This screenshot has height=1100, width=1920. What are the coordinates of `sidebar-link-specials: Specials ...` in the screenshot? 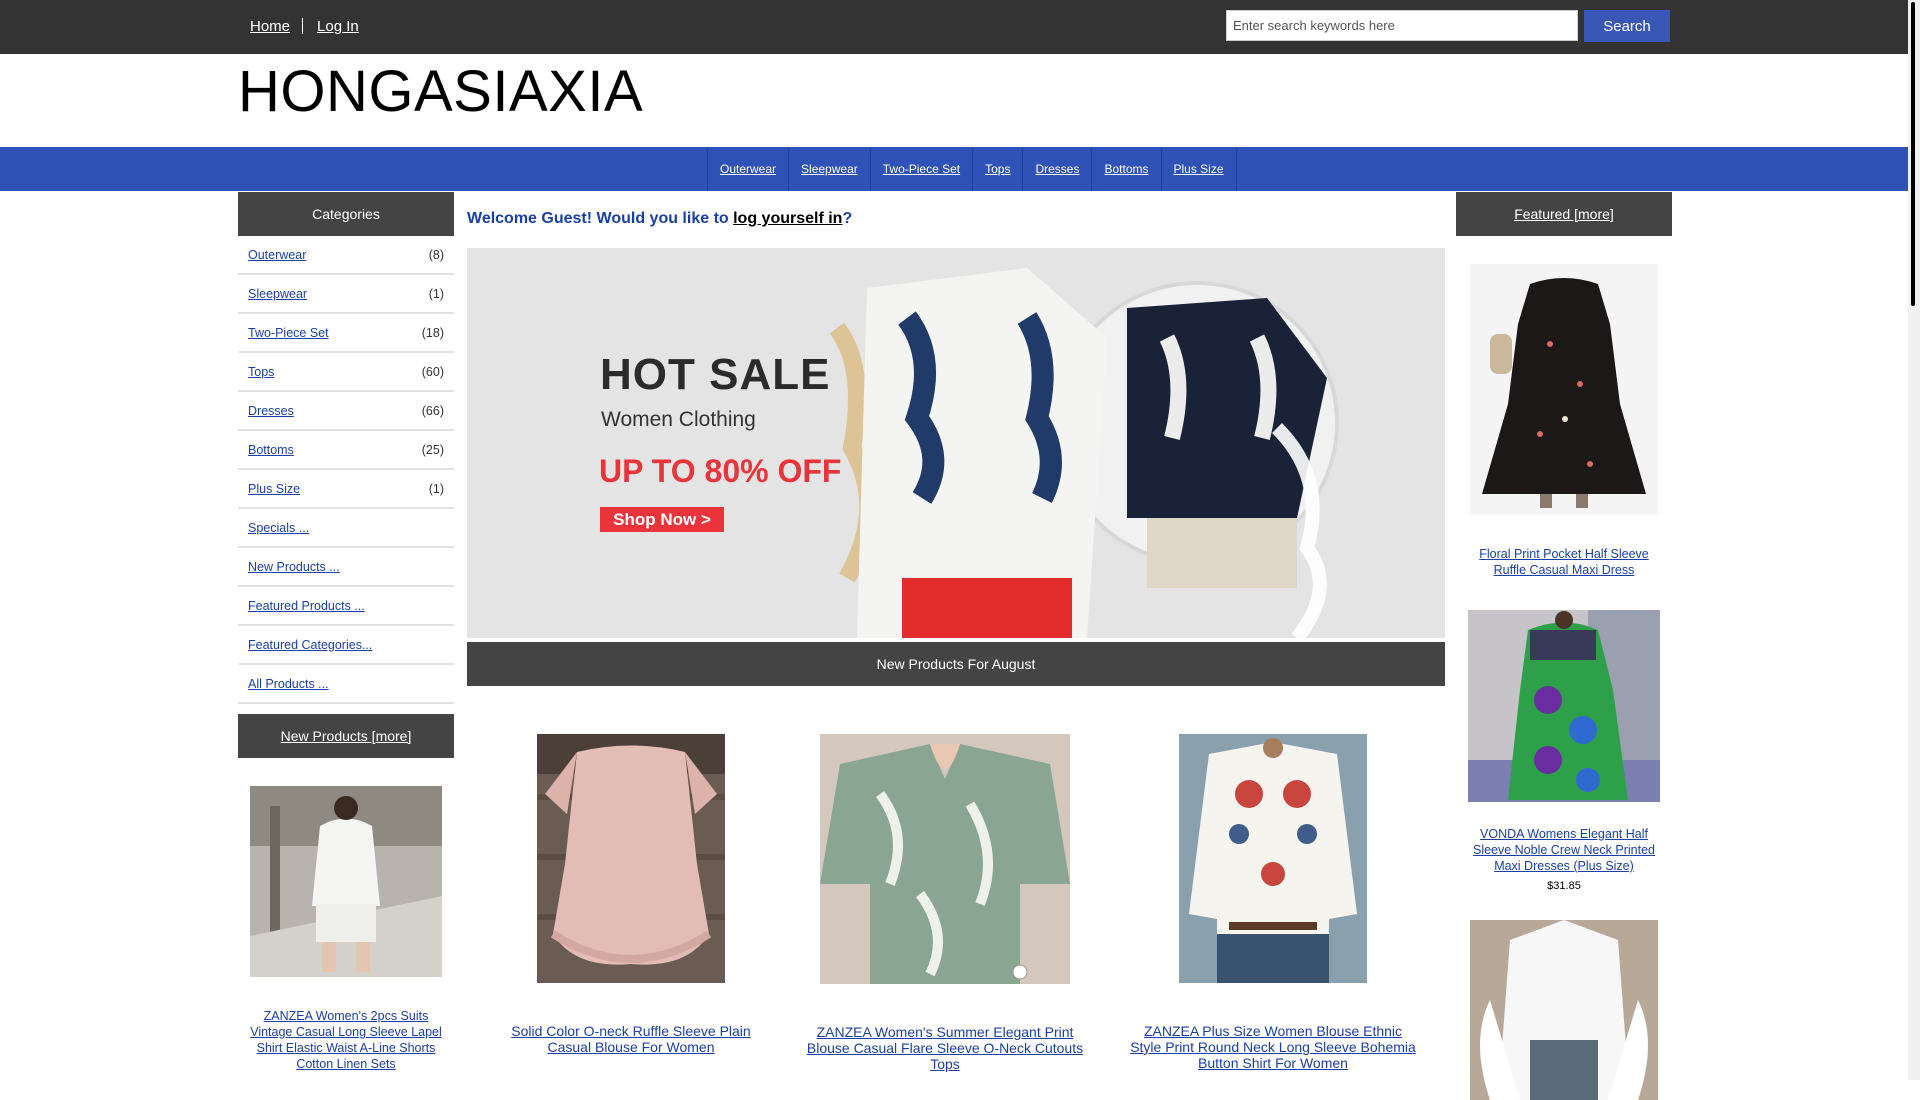 It's located at (346, 529).